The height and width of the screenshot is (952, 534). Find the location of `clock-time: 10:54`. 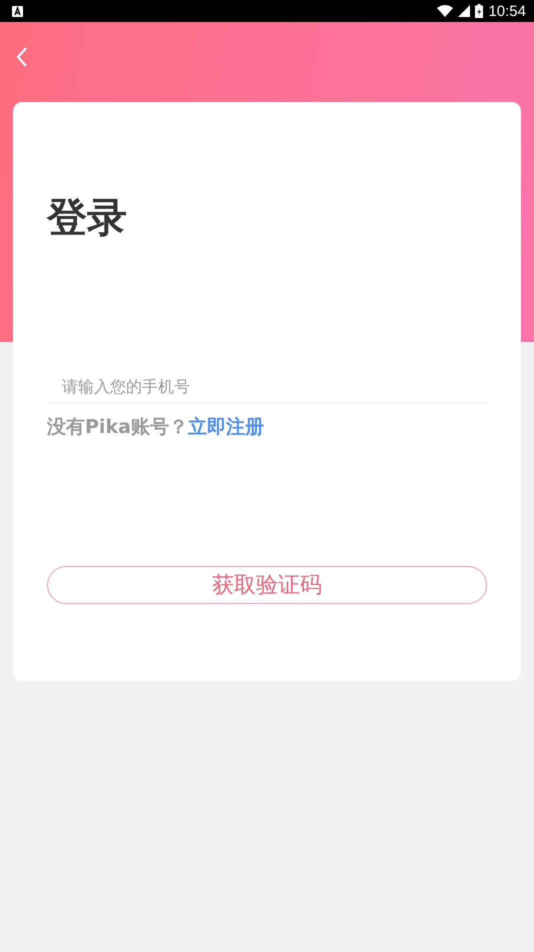

clock-time: 10:54 is located at coordinates (507, 11).